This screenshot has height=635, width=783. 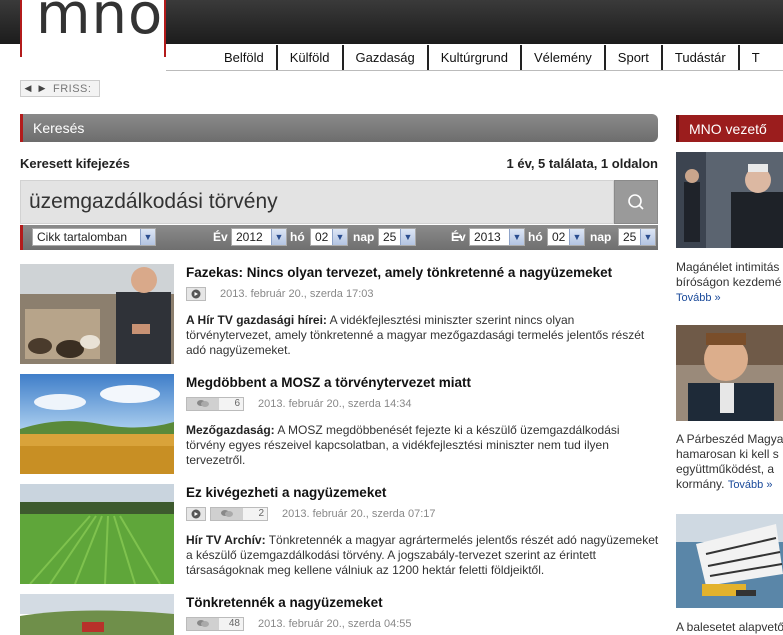 What do you see at coordinates (100, 23) in the screenshot?
I see `logo-text: mno` at bounding box center [100, 23].